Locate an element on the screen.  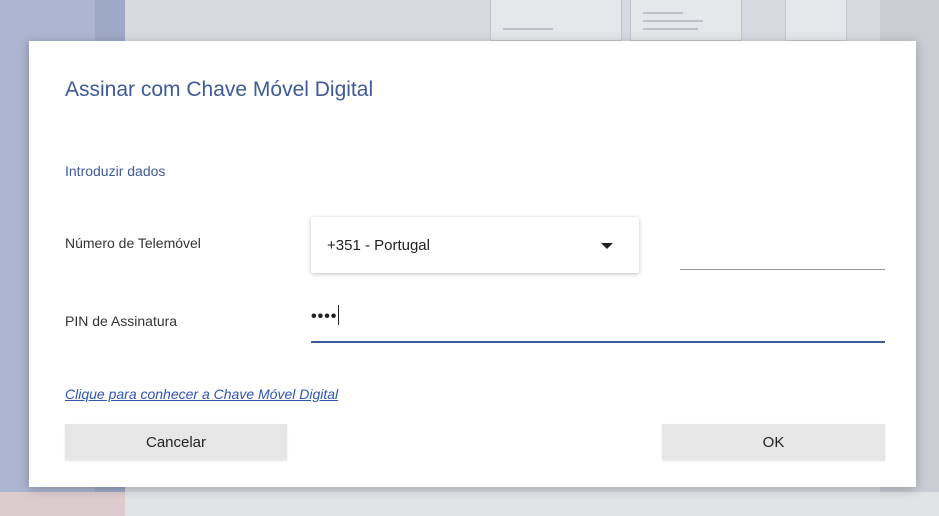
text-caret is located at coordinates (339, 315).